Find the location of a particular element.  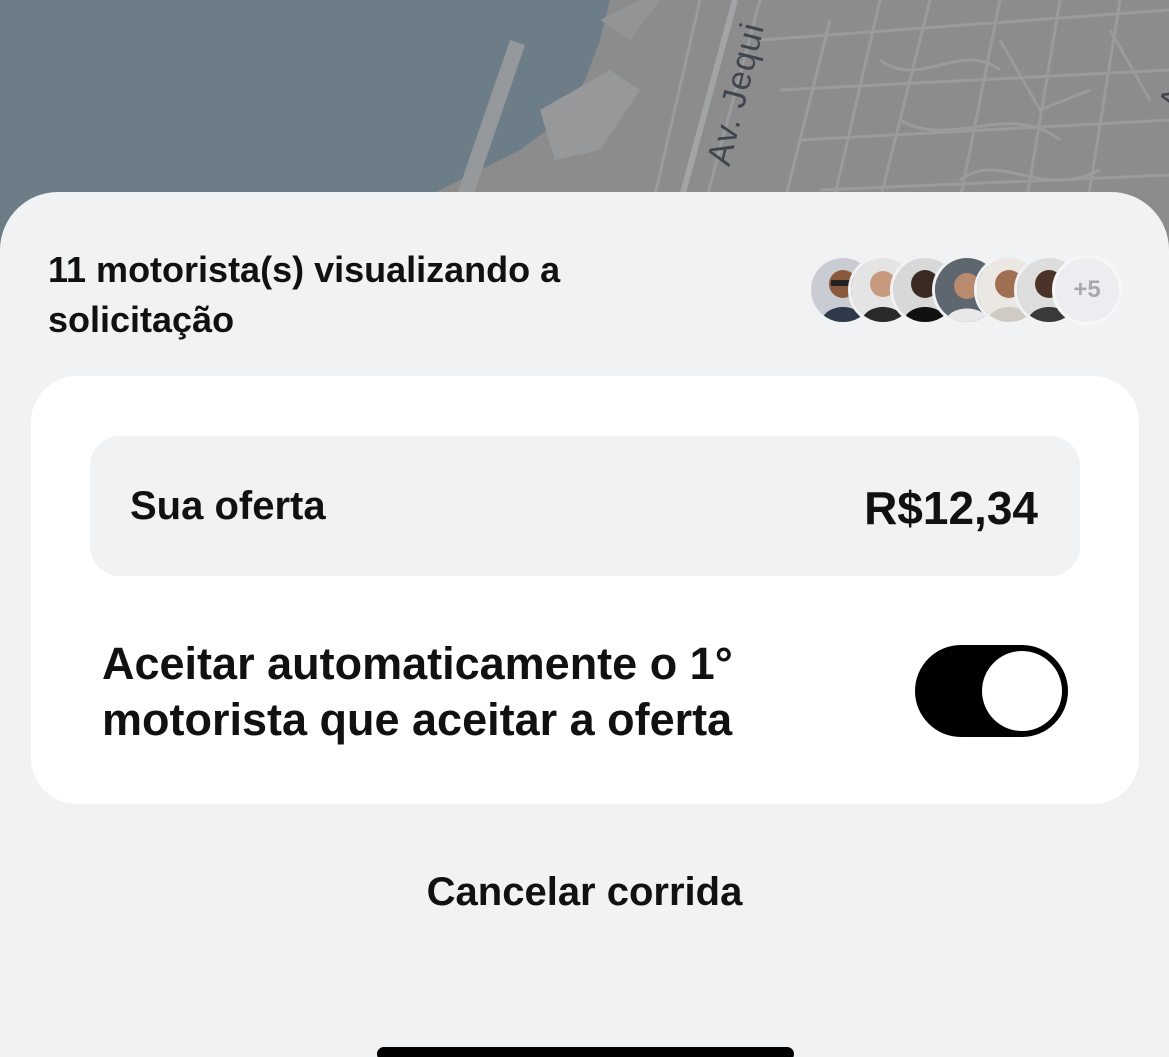

cancel-ride-button: Cancelar corrida is located at coordinates (584, 892).